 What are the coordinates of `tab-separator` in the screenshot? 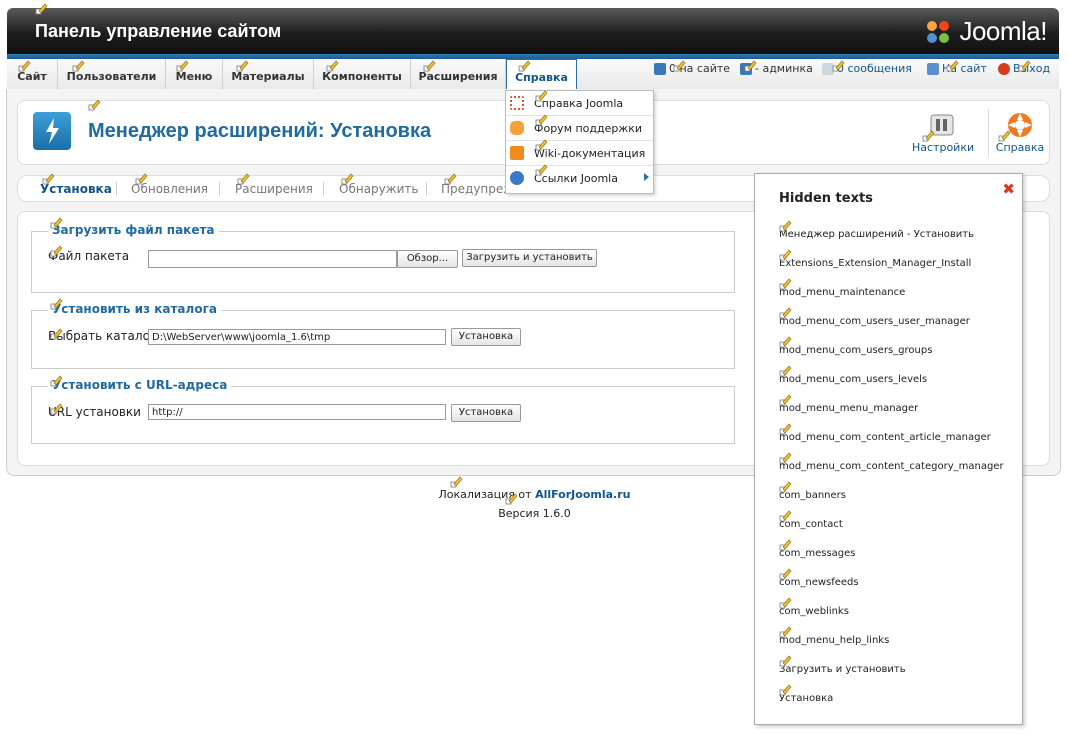 It's located at (219, 188).